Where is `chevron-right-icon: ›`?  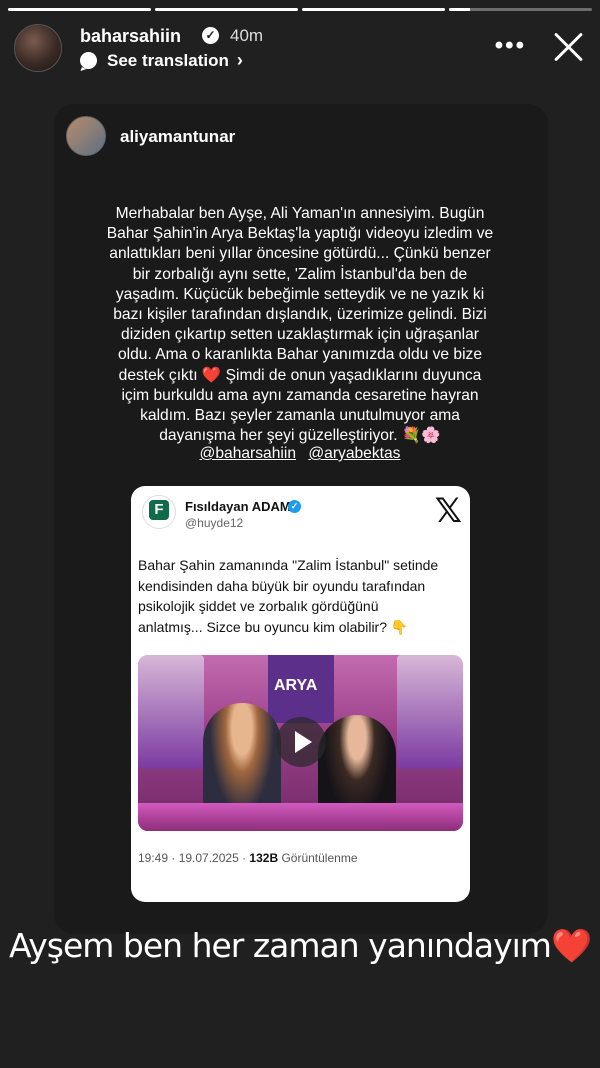 chevron-right-icon: › is located at coordinates (239, 60).